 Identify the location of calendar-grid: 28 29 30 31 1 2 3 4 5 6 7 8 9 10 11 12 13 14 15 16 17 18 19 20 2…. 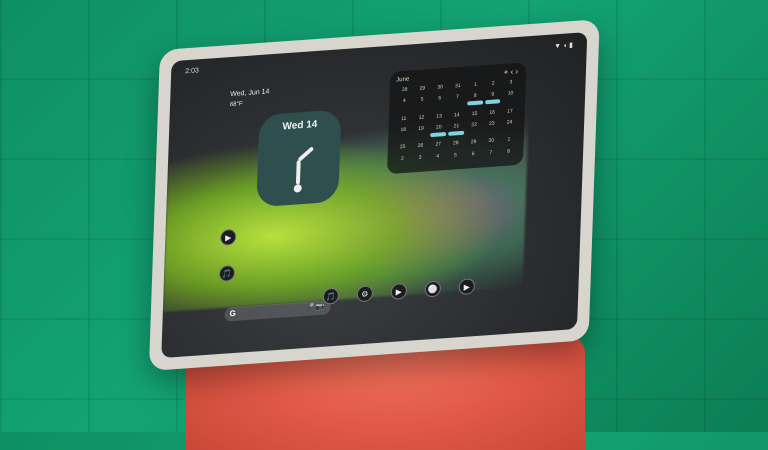
(456, 122).